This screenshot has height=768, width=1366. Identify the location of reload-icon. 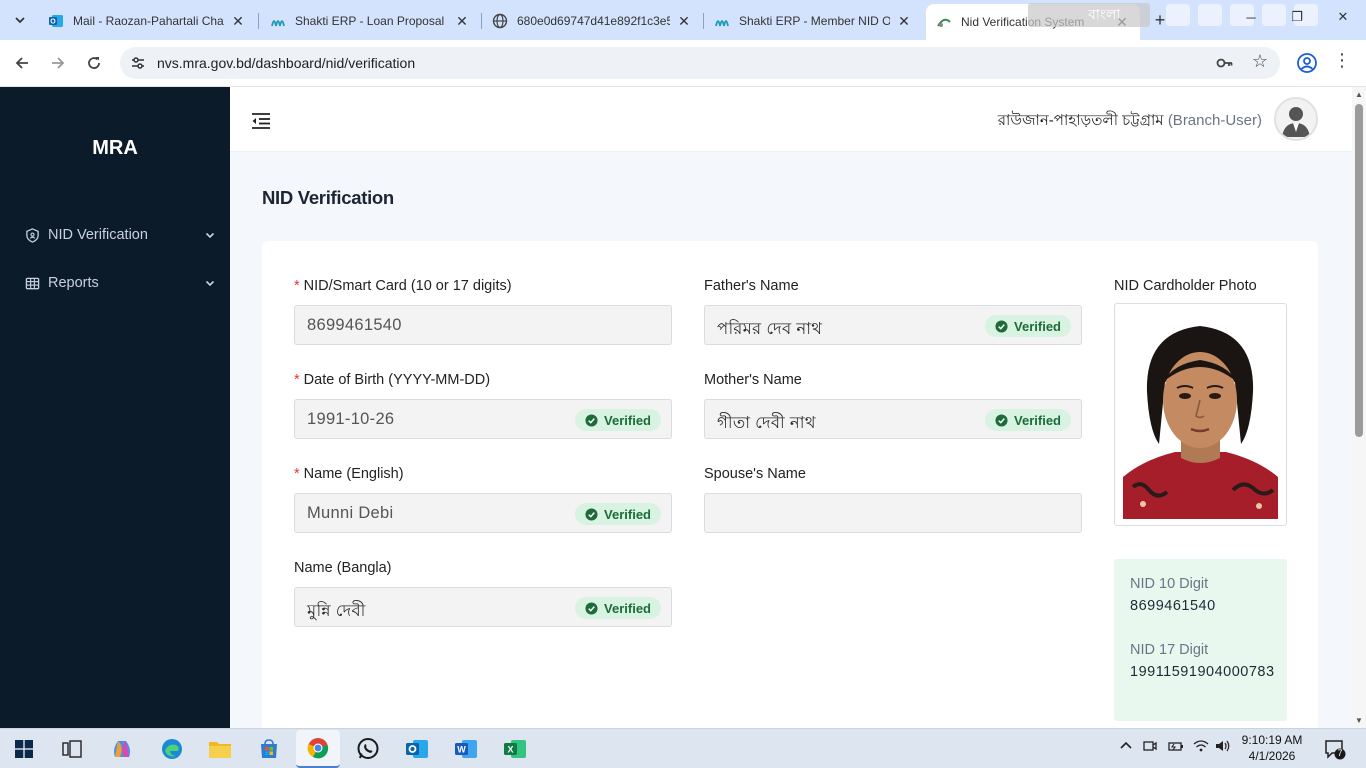
(94, 63).